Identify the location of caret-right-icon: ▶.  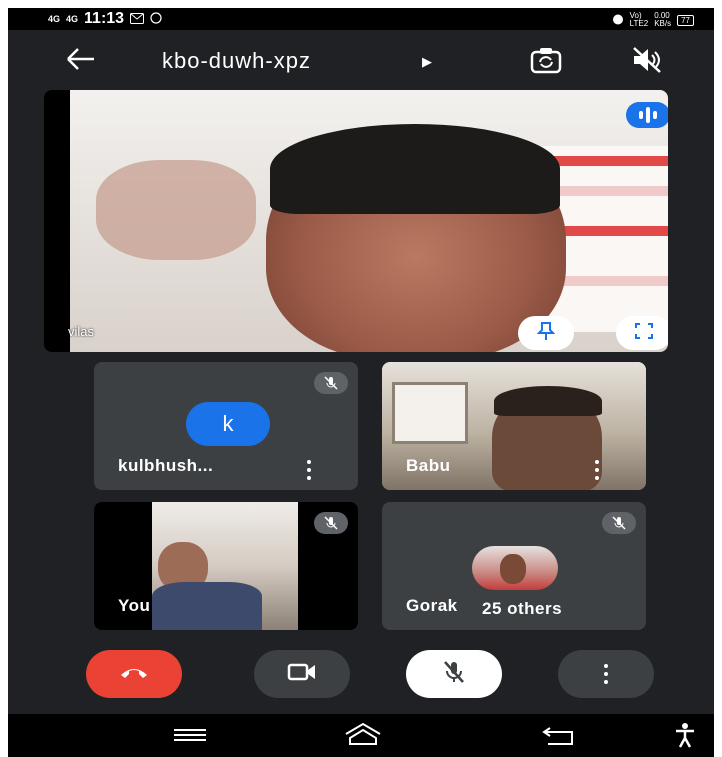
(427, 62).